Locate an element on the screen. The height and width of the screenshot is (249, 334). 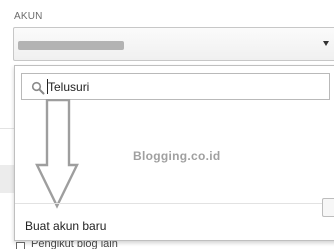
create-account-link: Buat akun baru is located at coordinates (65, 226).